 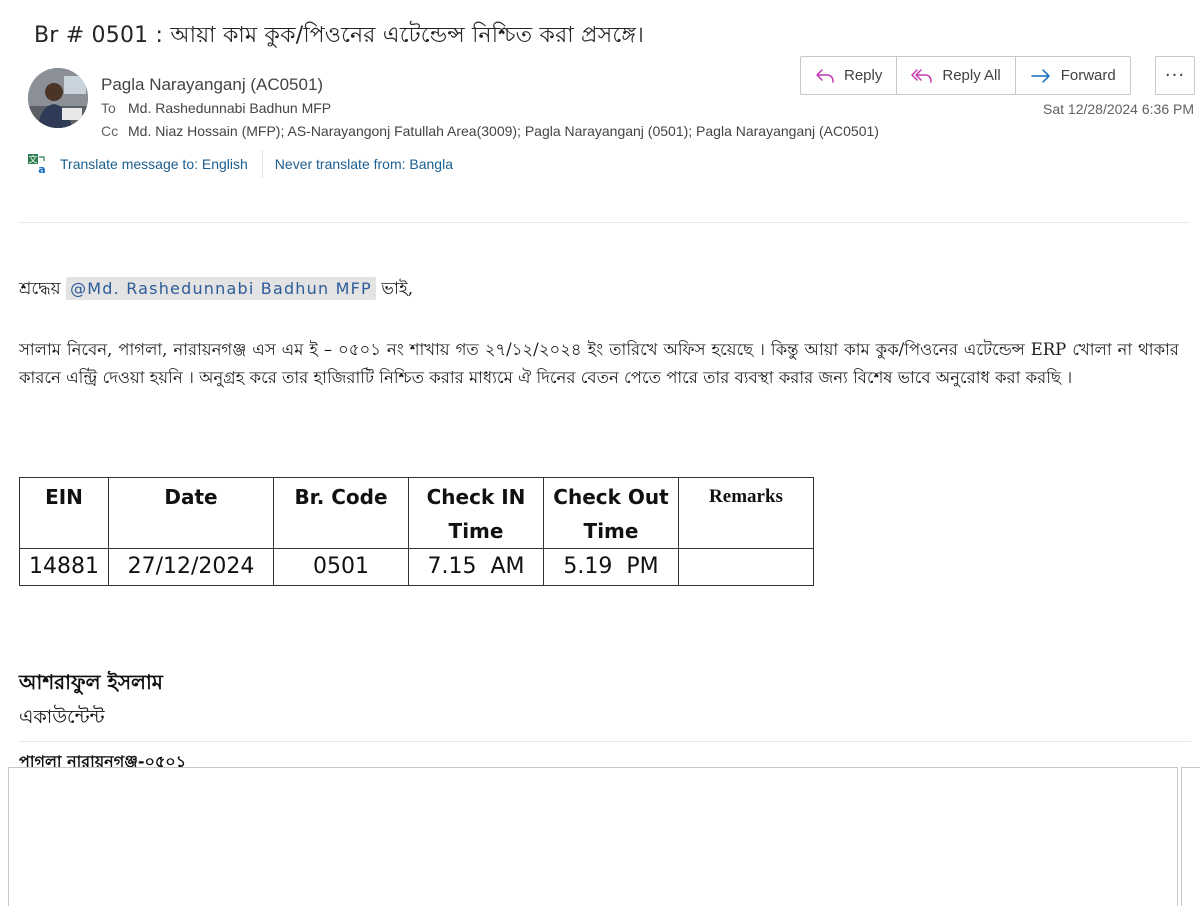 I want to click on header-date: Date, so click(x=191, y=513).